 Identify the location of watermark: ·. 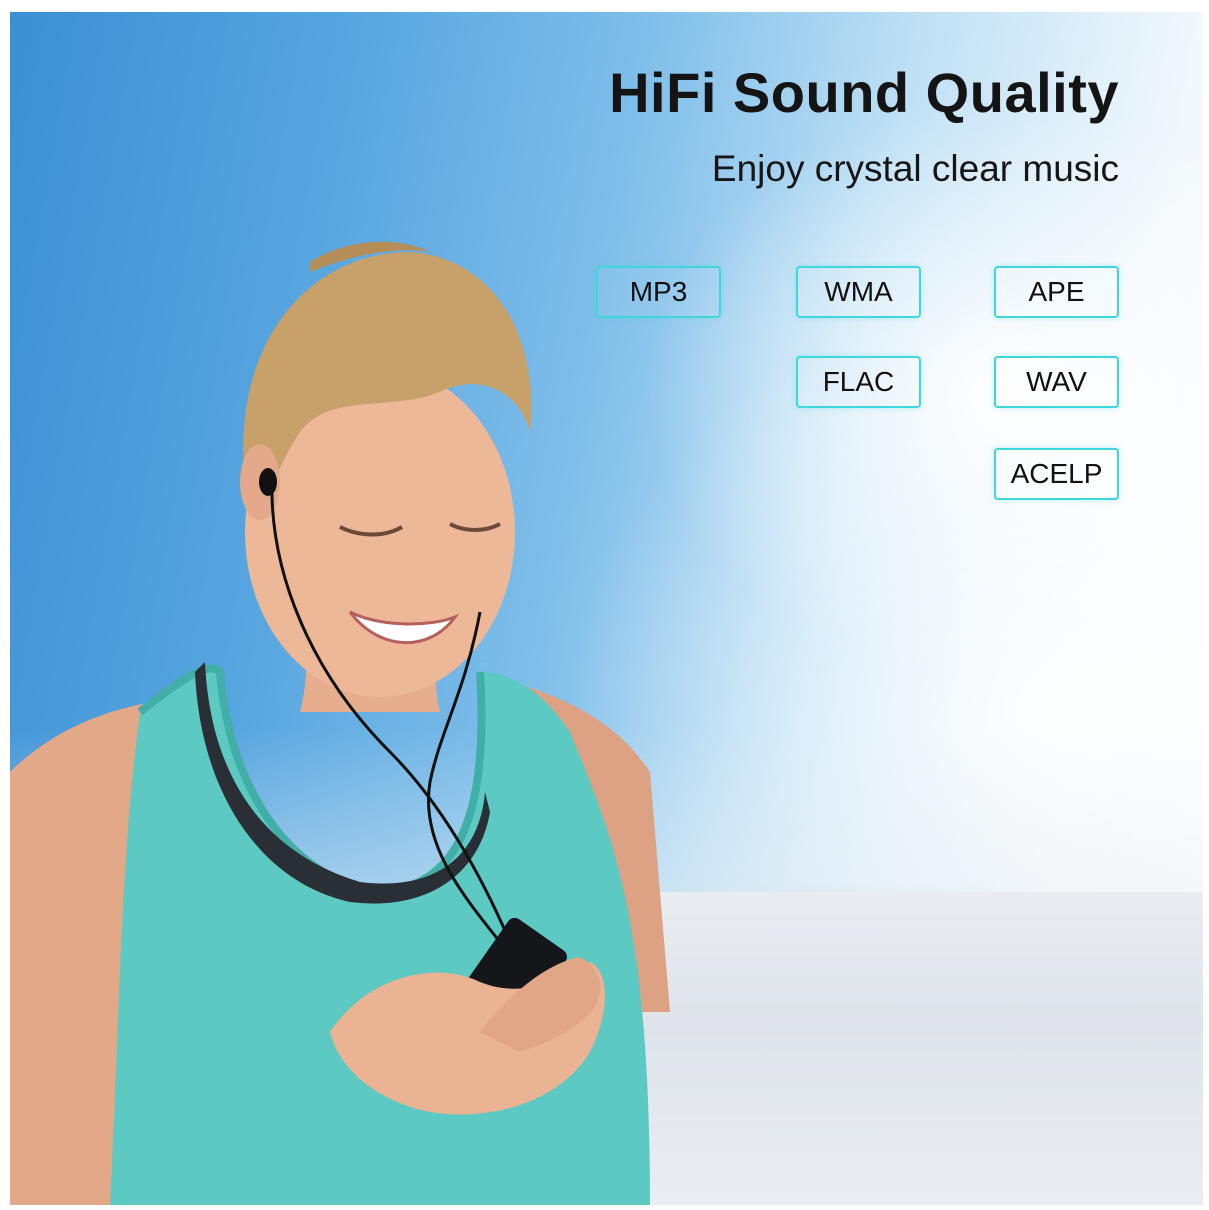
(484, 665).